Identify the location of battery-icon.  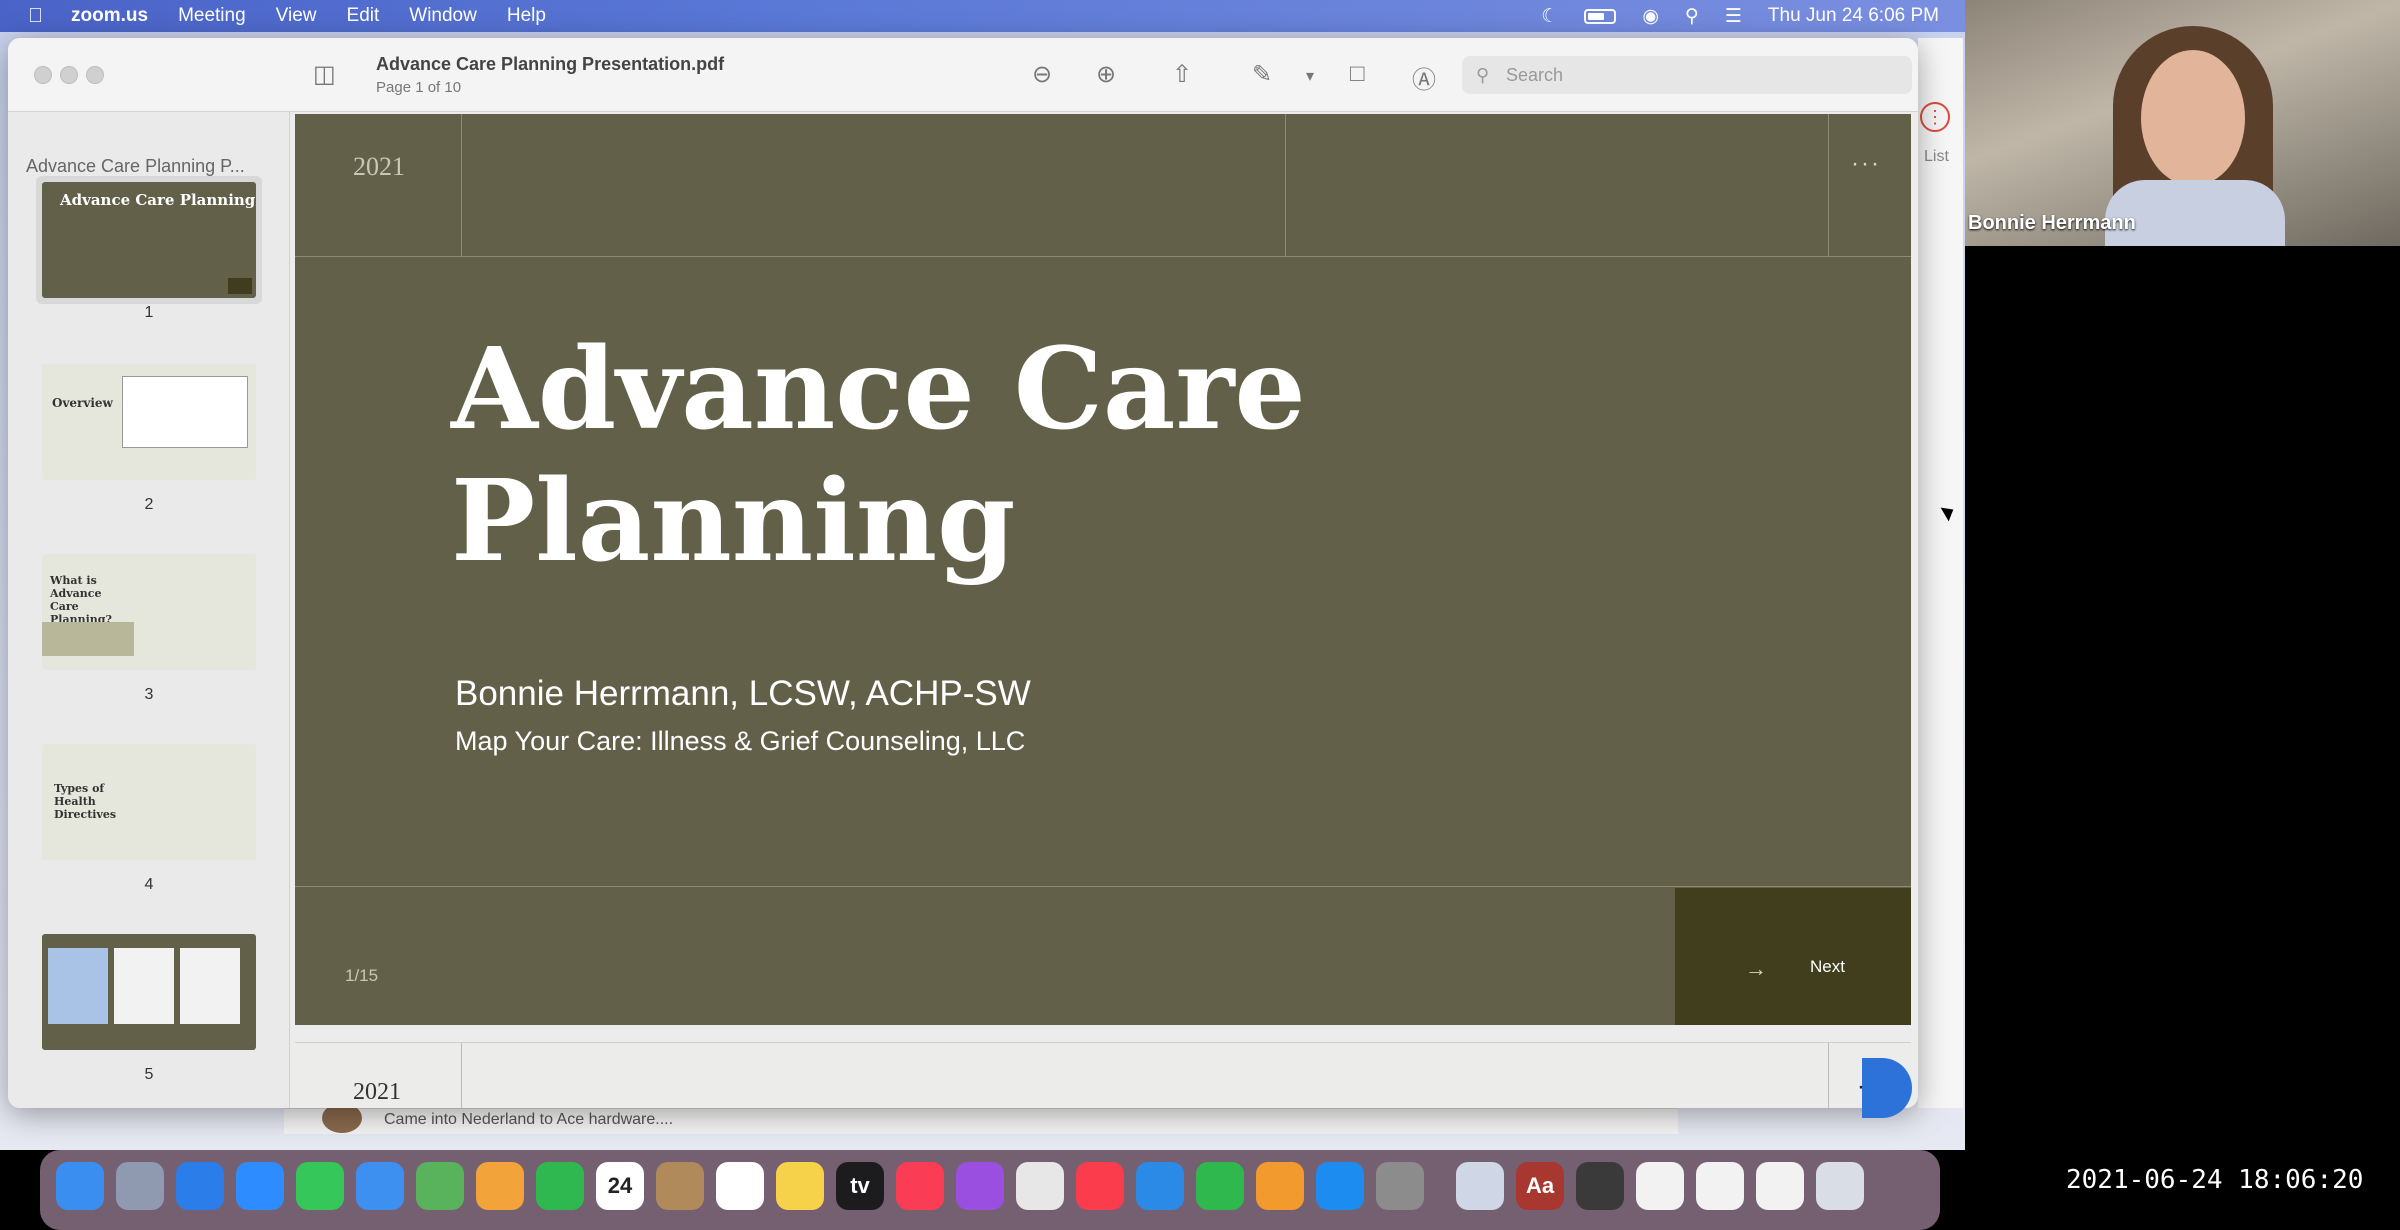
(1600, 16).